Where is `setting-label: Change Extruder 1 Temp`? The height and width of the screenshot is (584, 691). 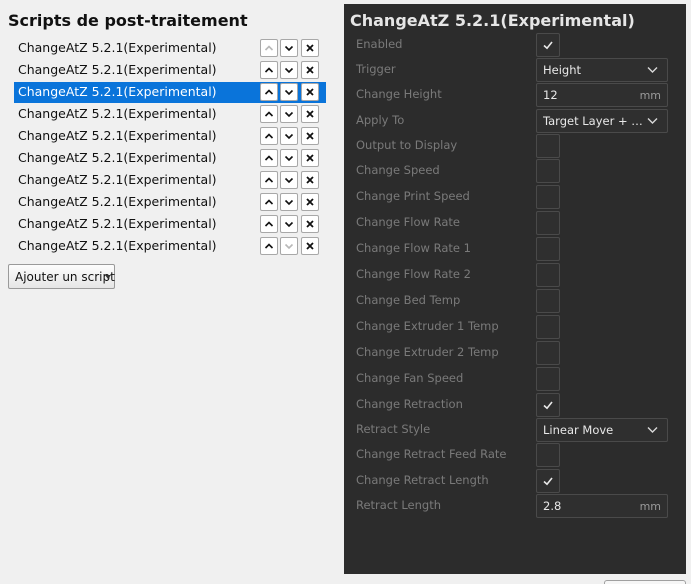 setting-label: Change Extruder 1 Temp is located at coordinates (427, 326).